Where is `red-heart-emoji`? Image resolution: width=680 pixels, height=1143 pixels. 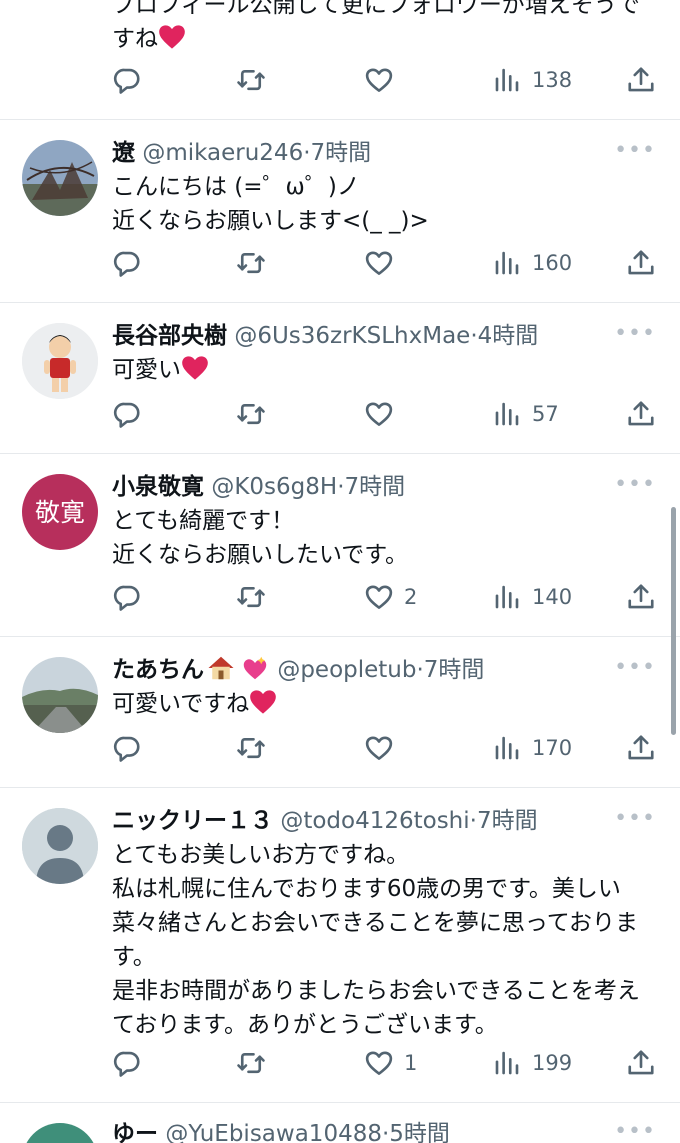
red-heart-emoji is located at coordinates (263, 702).